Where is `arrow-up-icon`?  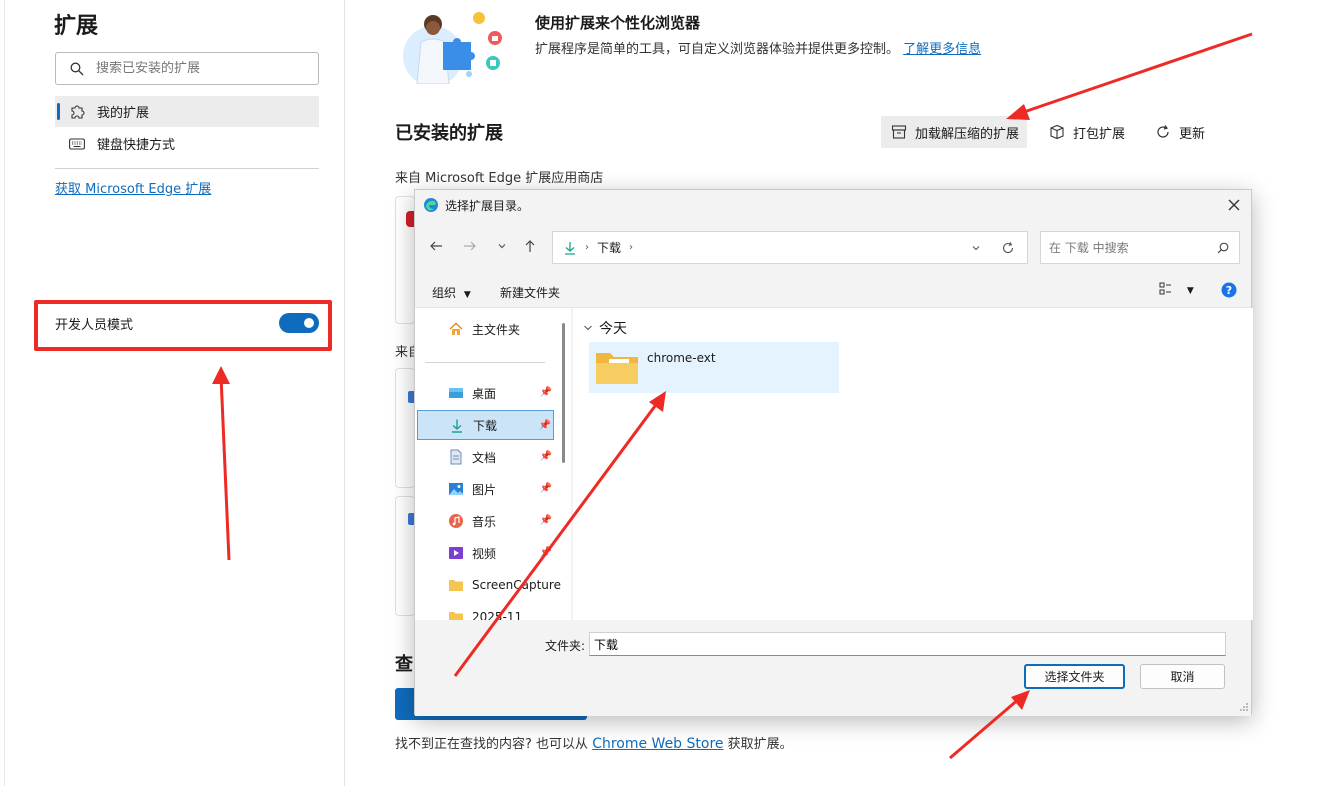
arrow-up-icon is located at coordinates (530, 246).